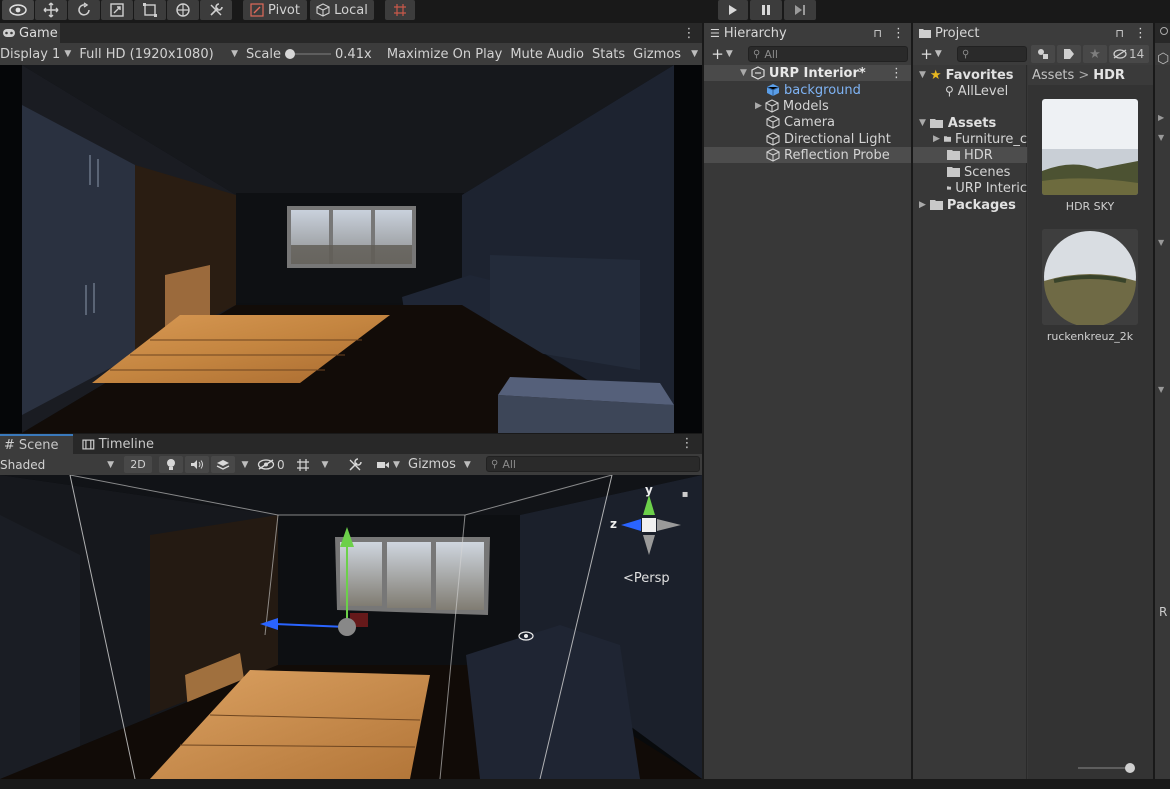 Image resolution: width=1170 pixels, height=789 pixels. I want to click on inspector-tab-icon, so click(1164, 31).